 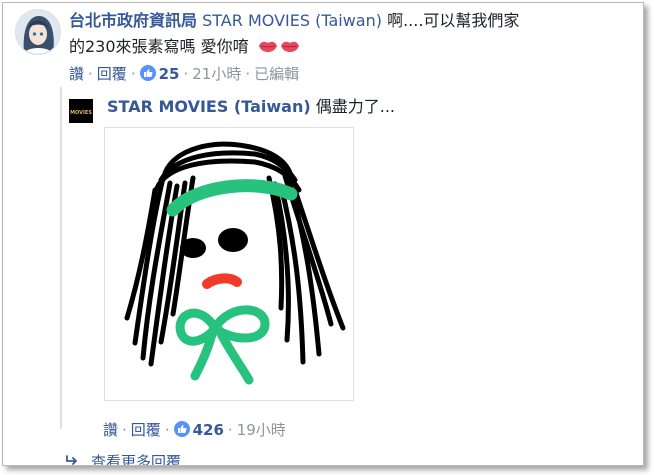 I want to click on view-more-label: 查看更多回覆, so click(x=136, y=459).